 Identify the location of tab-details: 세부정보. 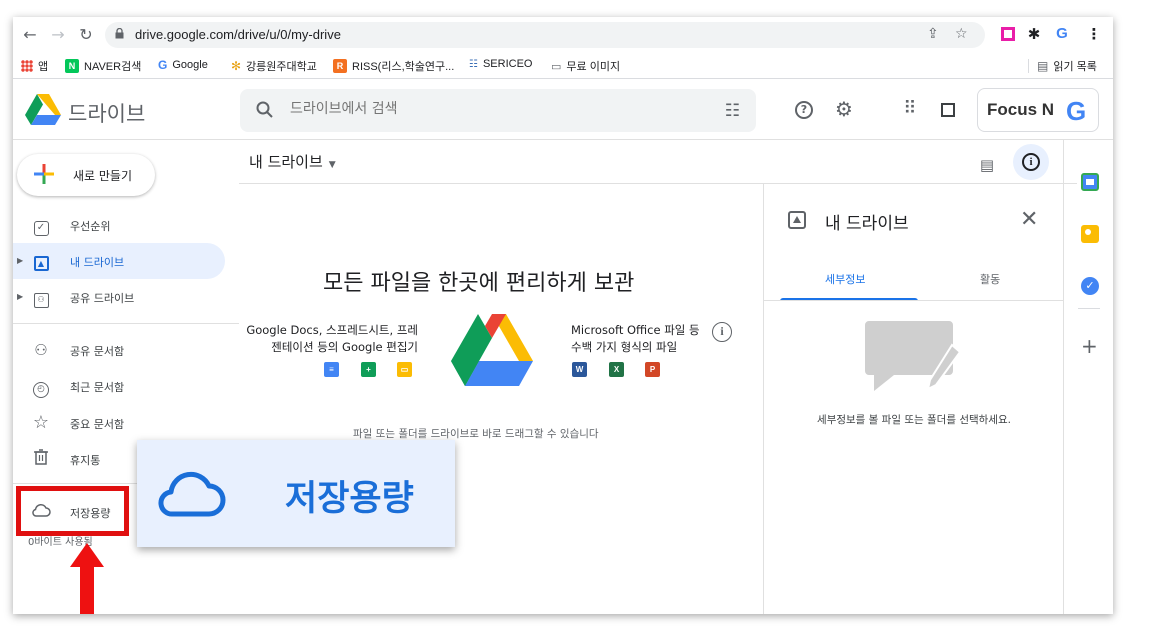
(845, 279).